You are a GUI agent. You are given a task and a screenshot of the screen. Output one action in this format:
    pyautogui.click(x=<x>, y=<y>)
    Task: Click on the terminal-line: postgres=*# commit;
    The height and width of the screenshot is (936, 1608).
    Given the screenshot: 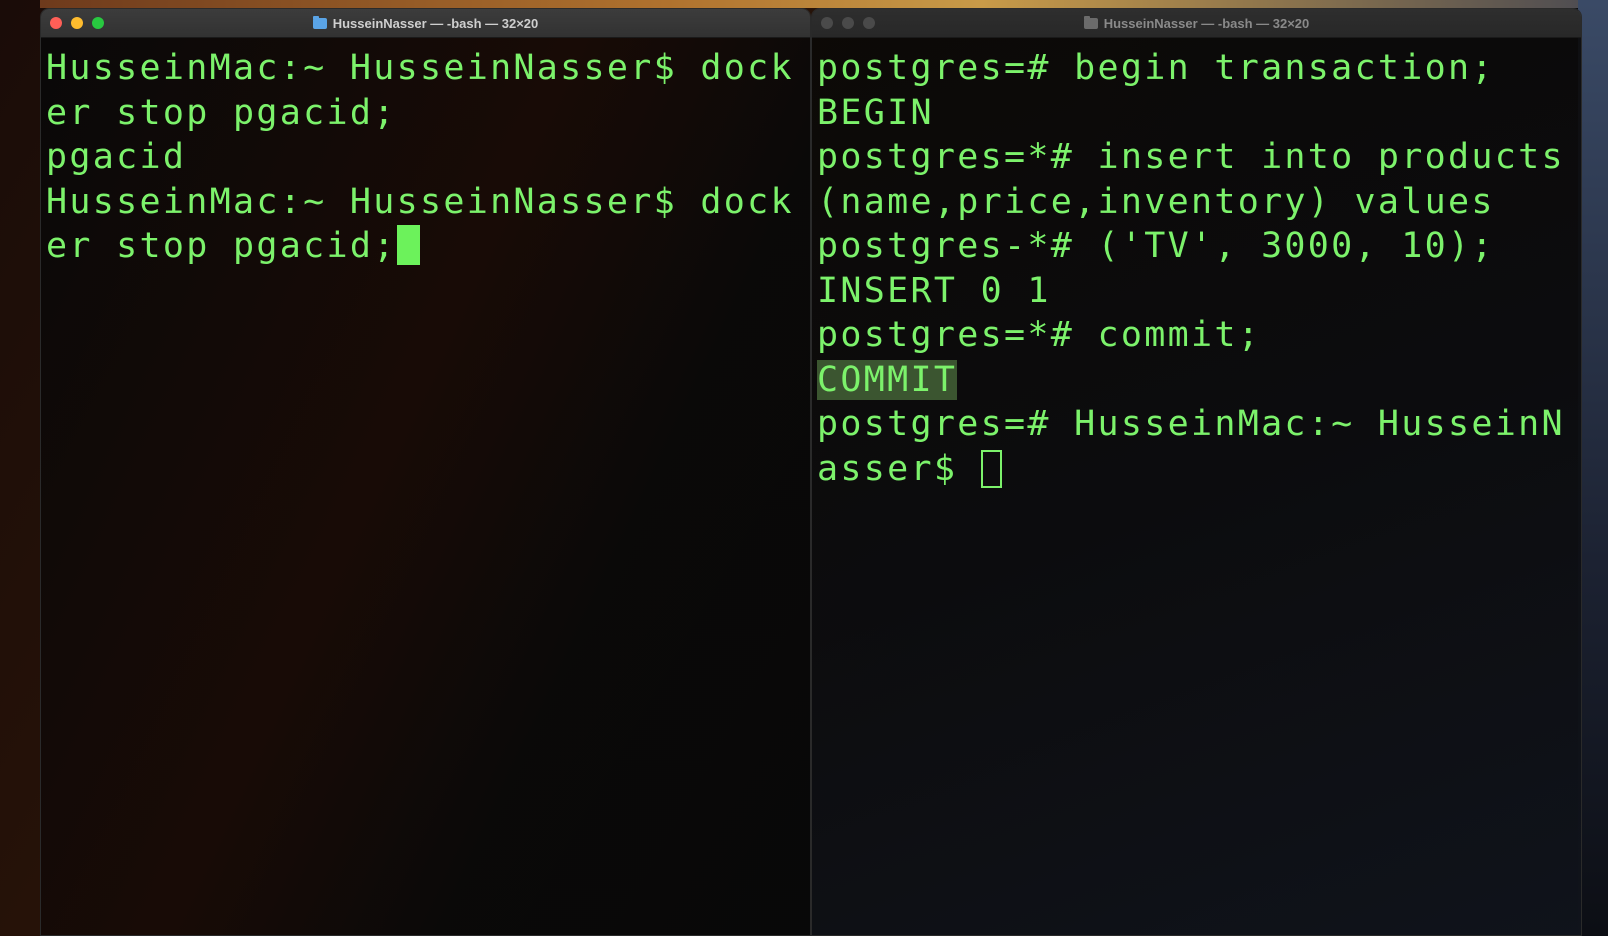 What is the action you would take?
    pyautogui.click(x=1039, y=335)
    